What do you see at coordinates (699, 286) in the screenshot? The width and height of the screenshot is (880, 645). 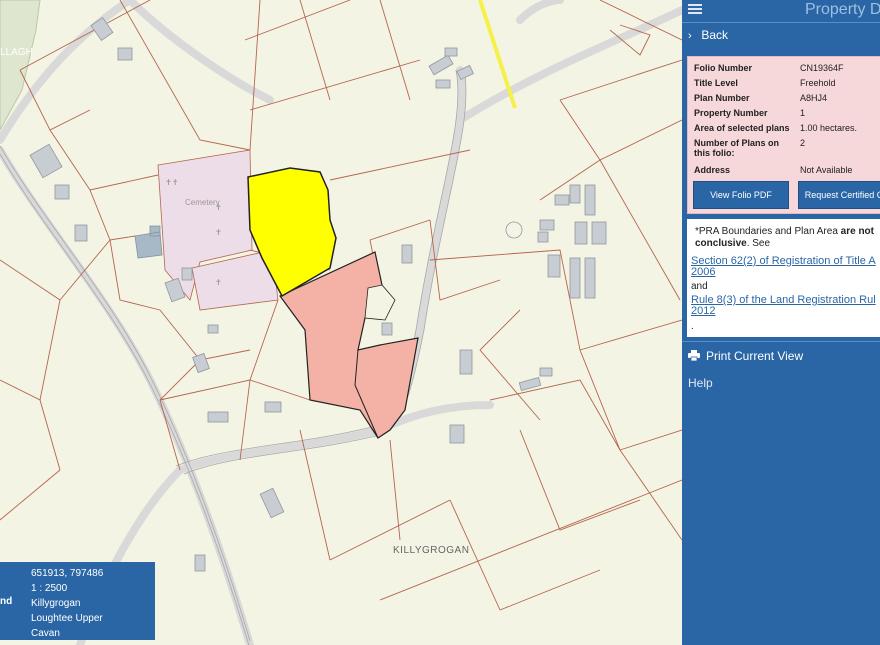 I see `notice-and: and` at bounding box center [699, 286].